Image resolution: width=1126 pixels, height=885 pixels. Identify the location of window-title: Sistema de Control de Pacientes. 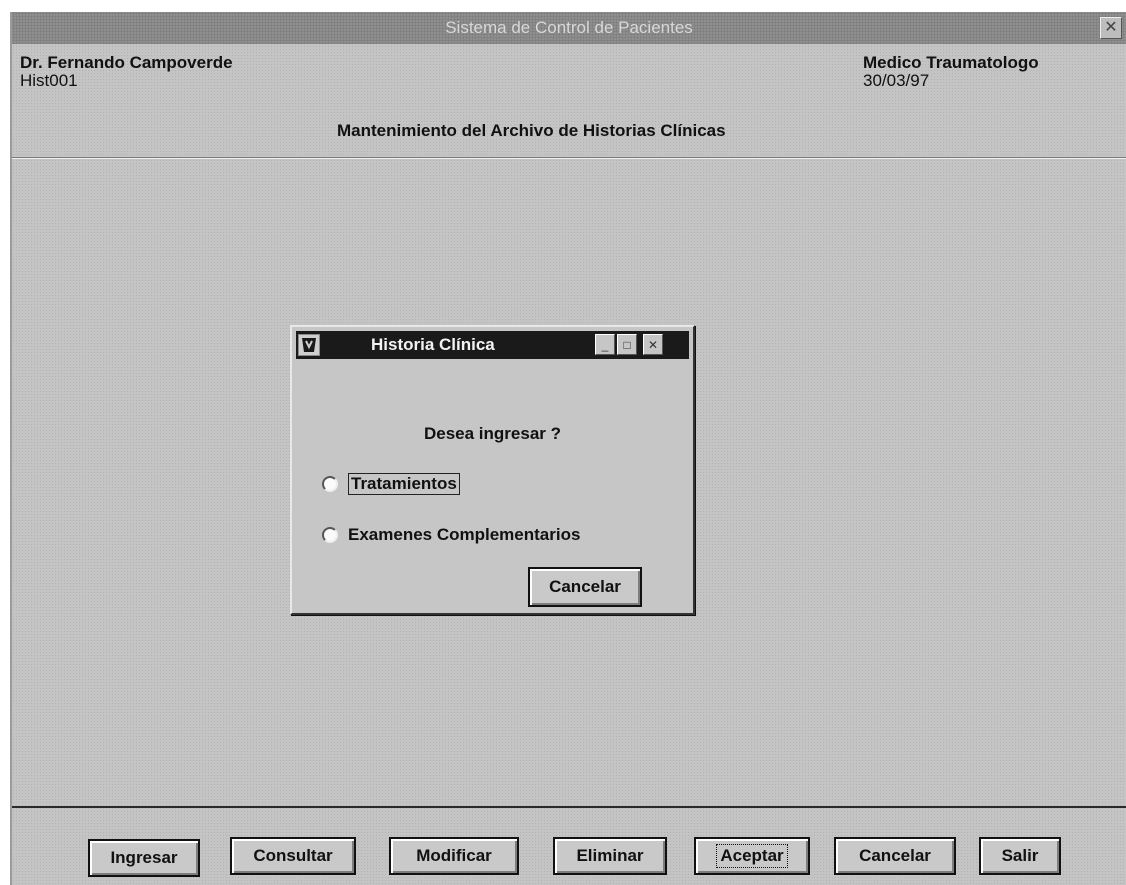
(569, 27).